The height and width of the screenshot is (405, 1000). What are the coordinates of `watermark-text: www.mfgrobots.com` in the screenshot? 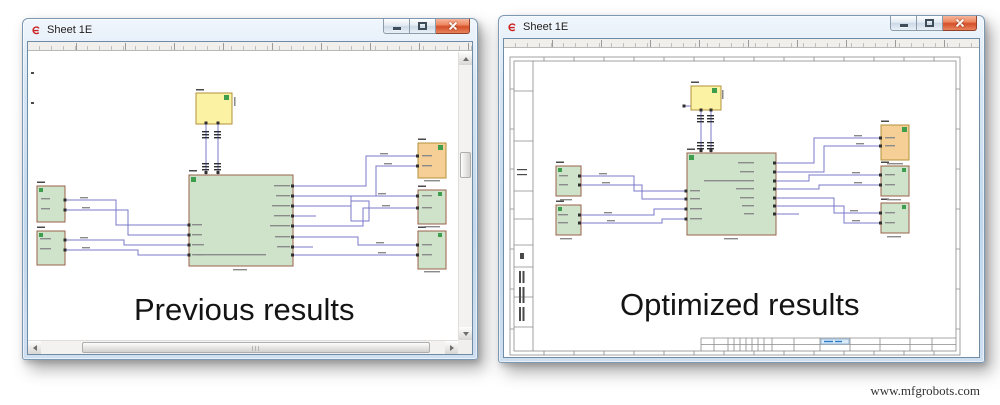 It's located at (925, 390).